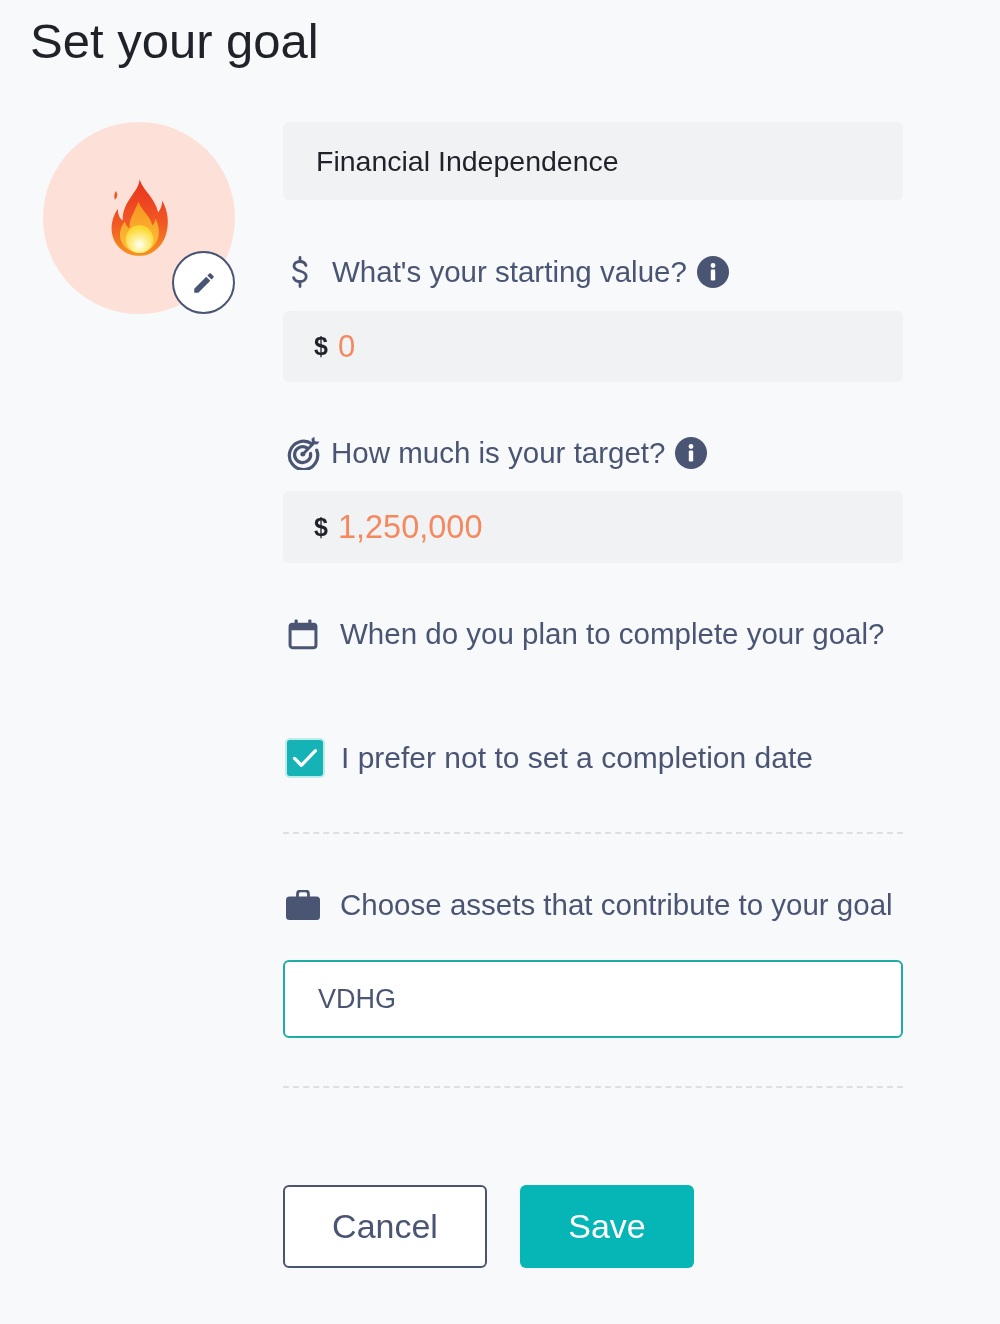  I want to click on field-label: Choose assets that contribute to your goal, so click(616, 905).